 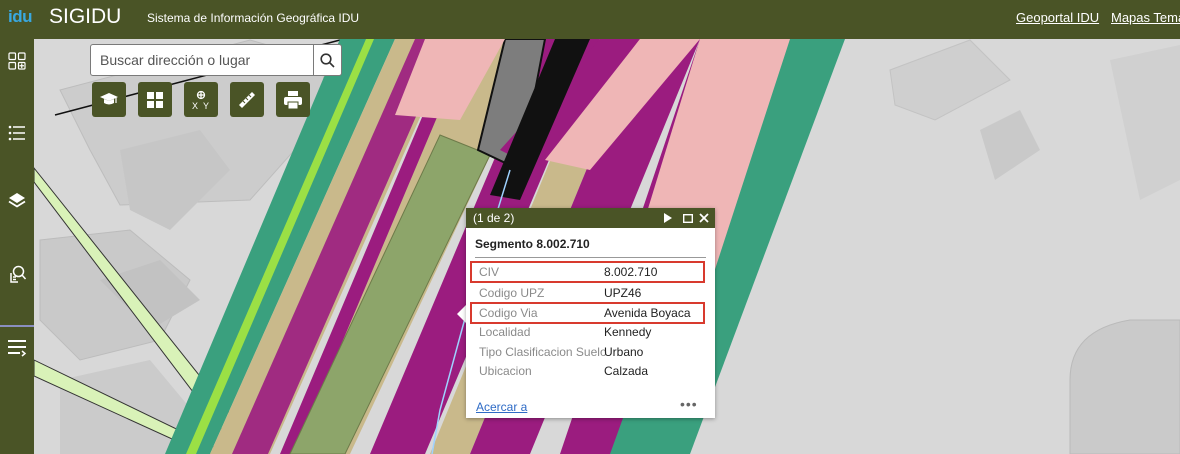 I want to click on search-box, so click(x=216, y=60).